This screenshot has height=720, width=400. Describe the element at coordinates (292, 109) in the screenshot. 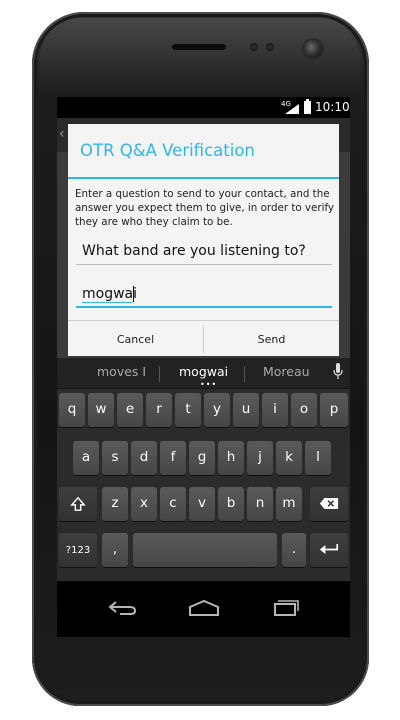

I see `signal-icon` at that location.